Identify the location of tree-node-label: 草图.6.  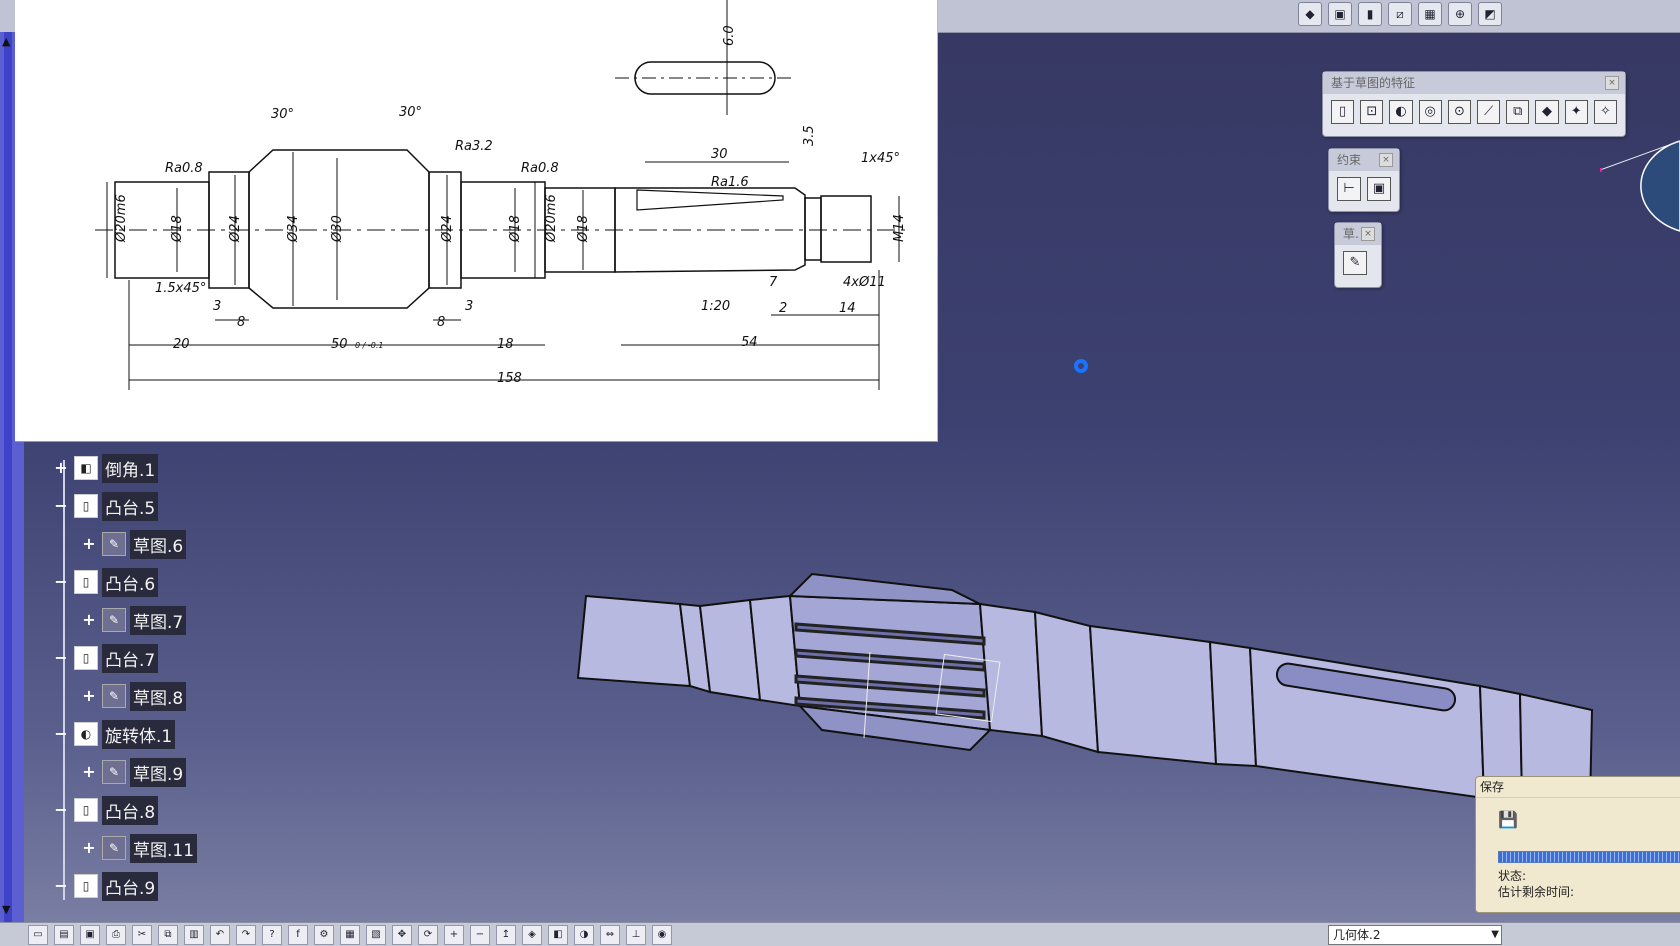
(158, 544).